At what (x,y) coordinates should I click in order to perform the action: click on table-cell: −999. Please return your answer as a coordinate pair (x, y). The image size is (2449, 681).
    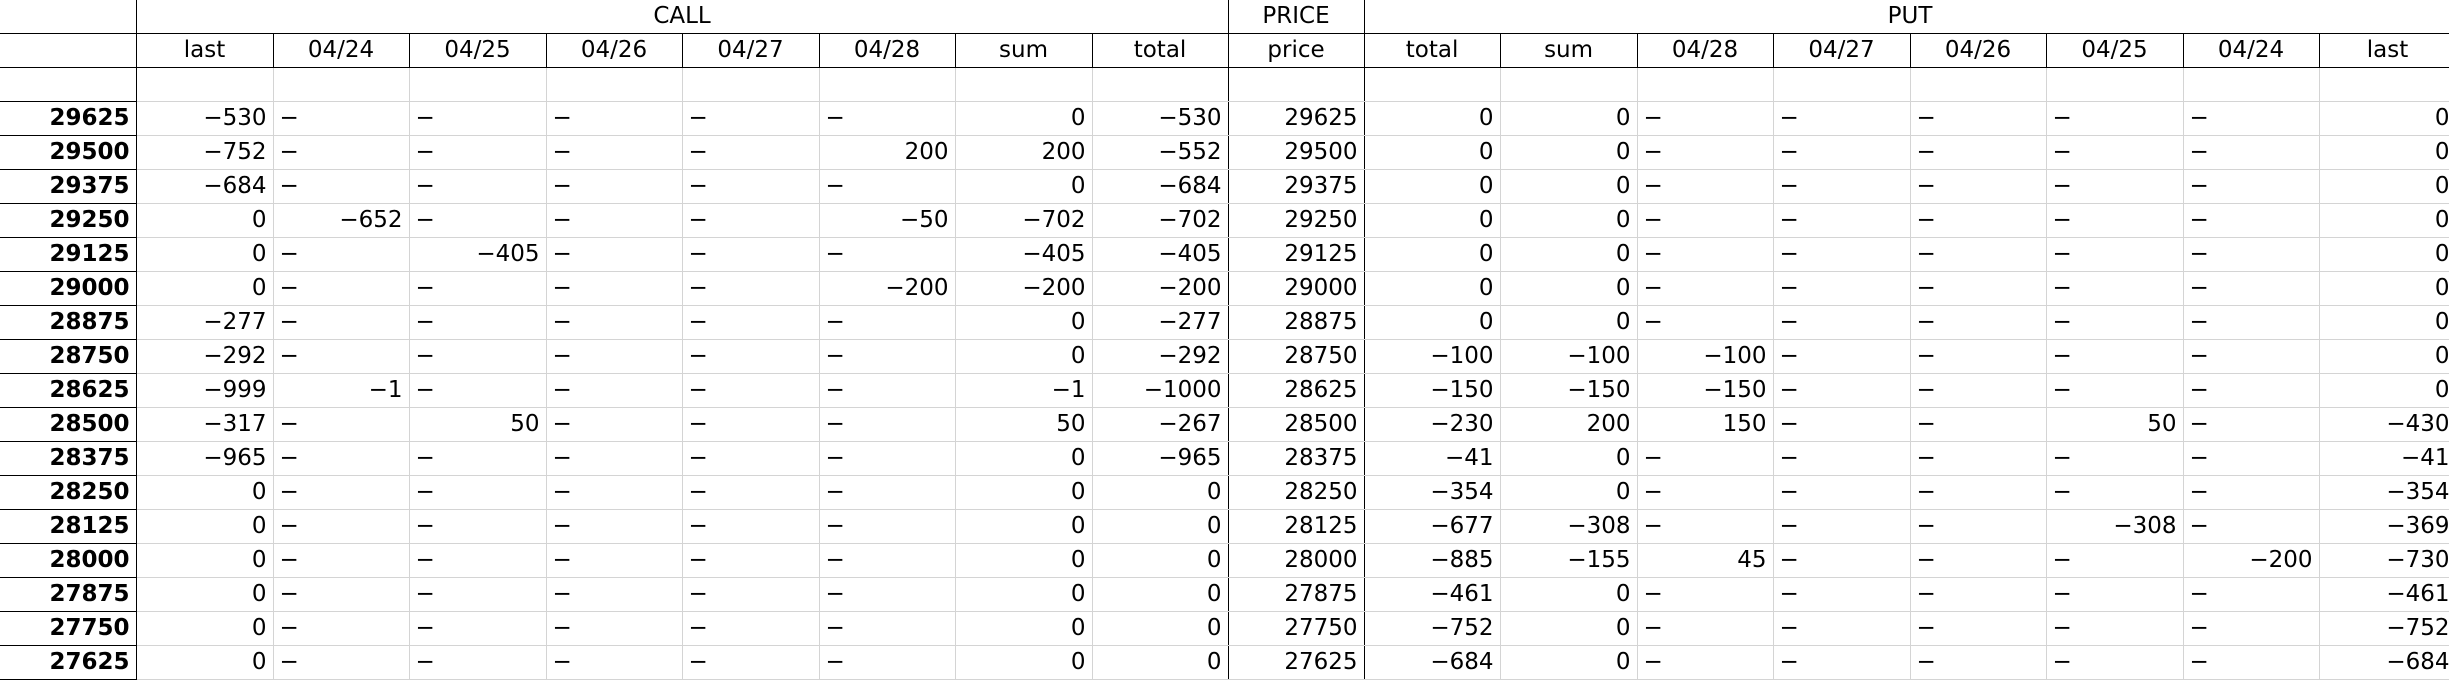
    Looking at the image, I should click on (205, 390).